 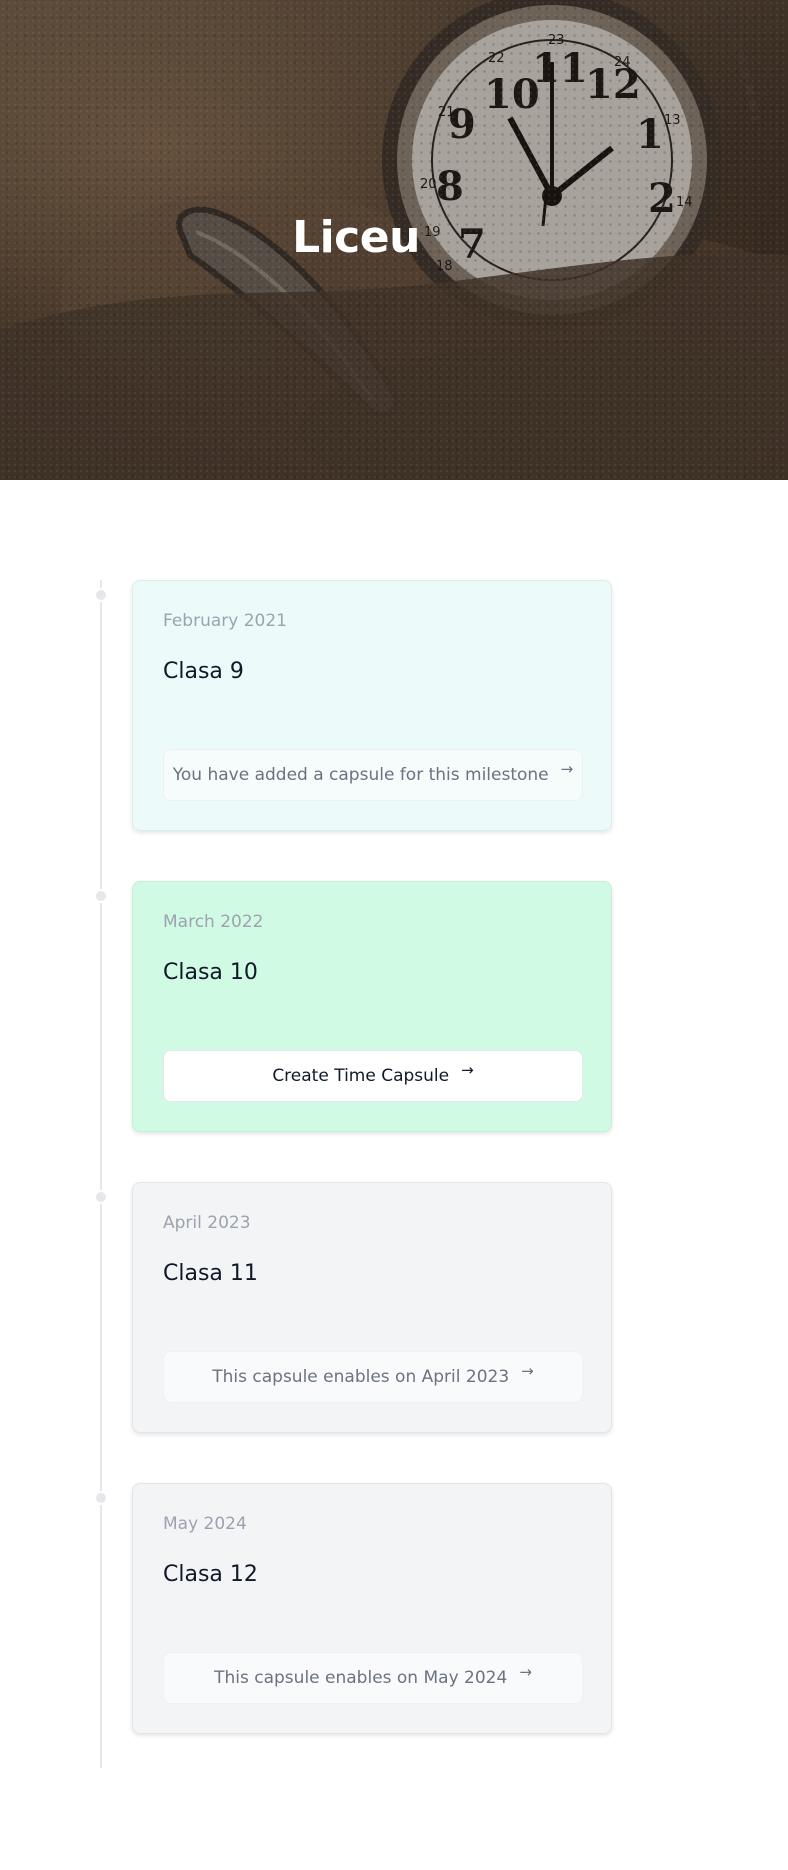 What do you see at coordinates (225, 621) in the screenshot?
I see `milestone-date: February 2021` at bounding box center [225, 621].